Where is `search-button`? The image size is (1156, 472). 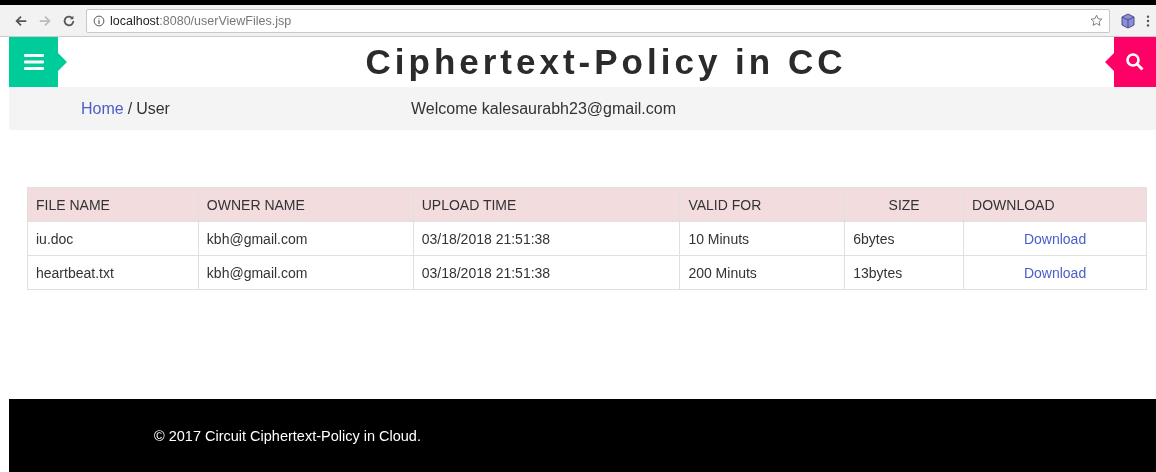
search-button is located at coordinates (1130, 62).